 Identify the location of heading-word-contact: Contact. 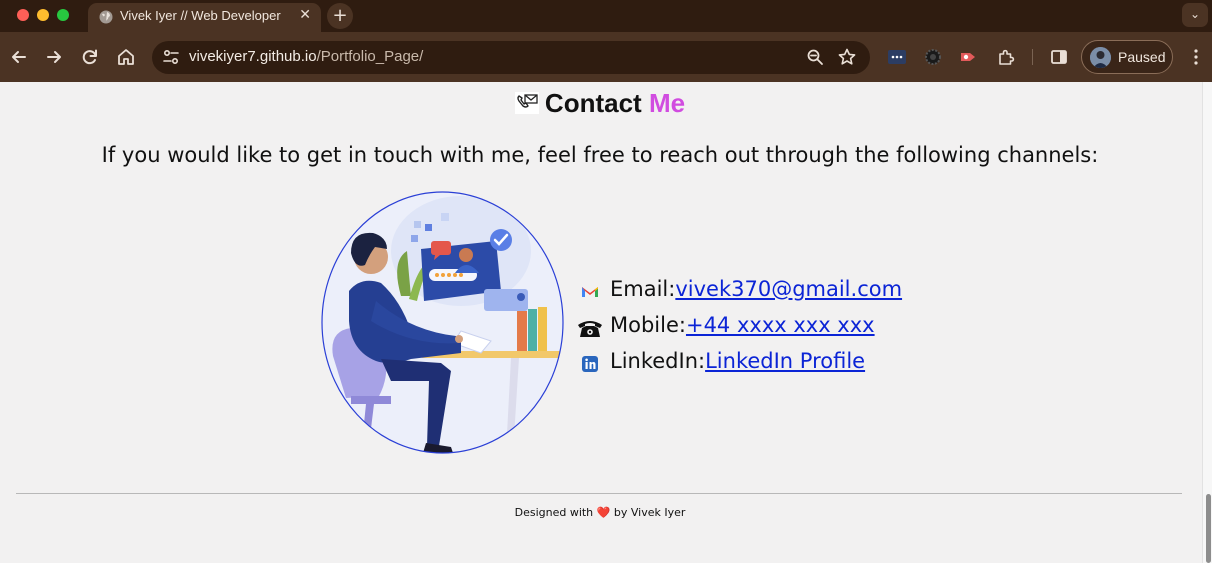
(593, 103).